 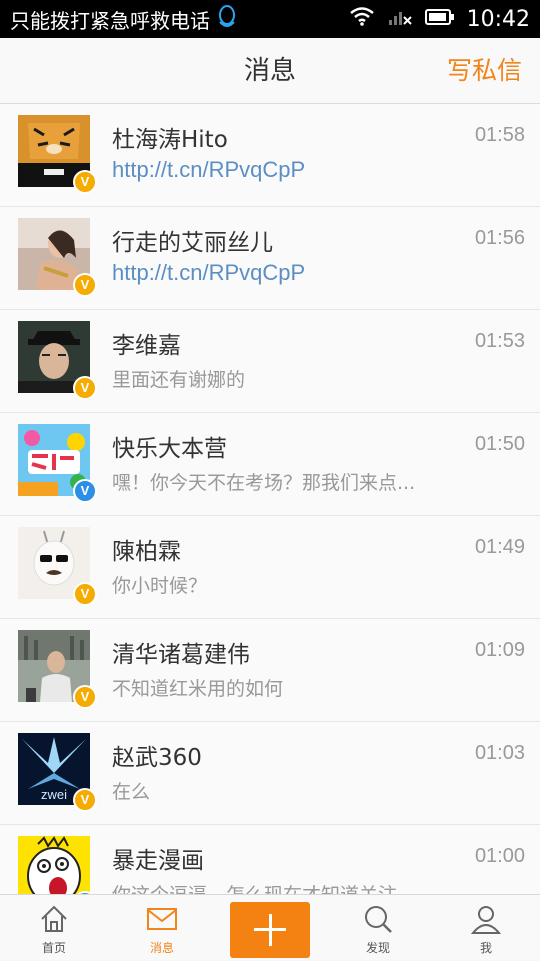 I want to click on battery-icon, so click(x=439, y=19).